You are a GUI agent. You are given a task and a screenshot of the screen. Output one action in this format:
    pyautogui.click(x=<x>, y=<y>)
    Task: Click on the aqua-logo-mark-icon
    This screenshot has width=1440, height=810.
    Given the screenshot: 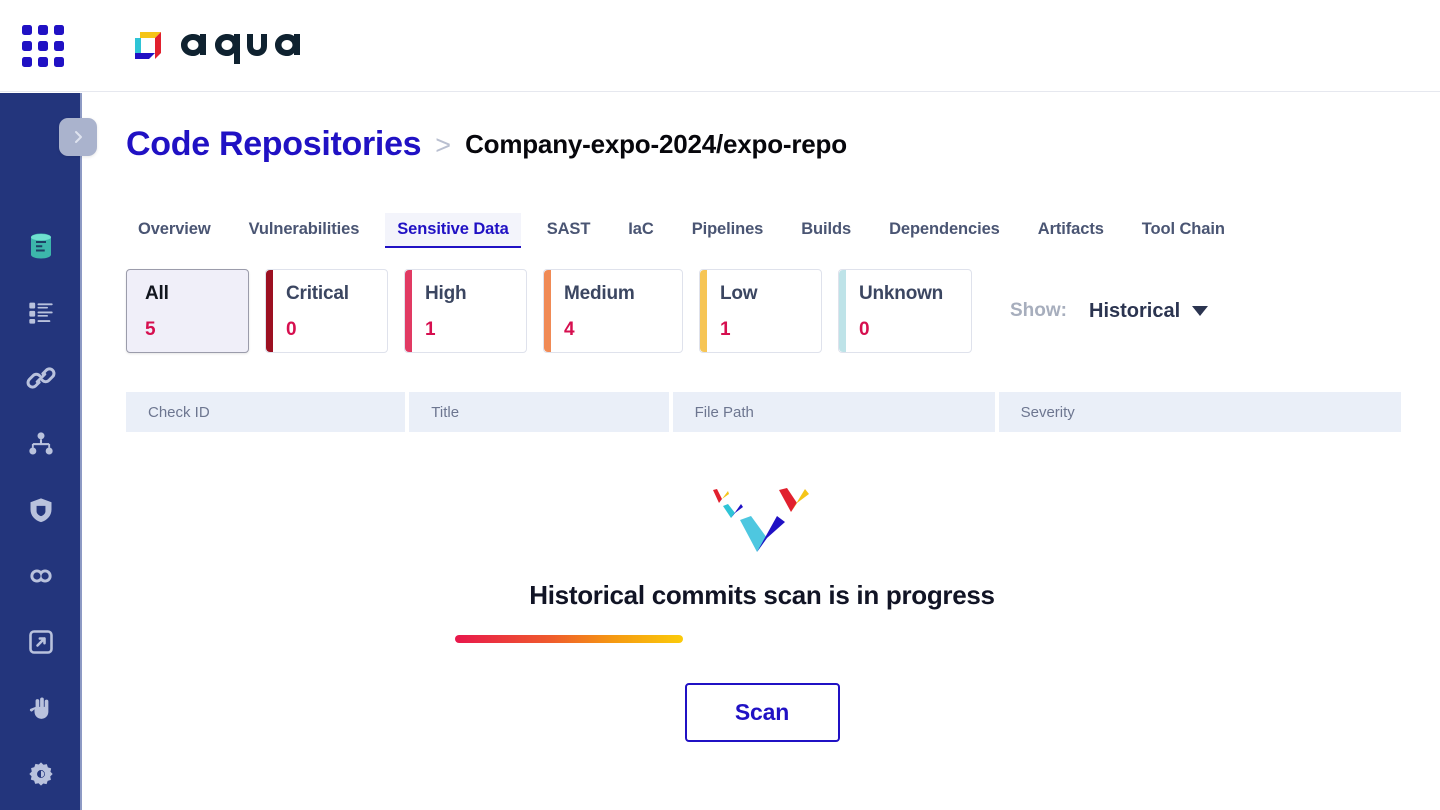 What is the action you would take?
    pyautogui.click(x=148, y=47)
    